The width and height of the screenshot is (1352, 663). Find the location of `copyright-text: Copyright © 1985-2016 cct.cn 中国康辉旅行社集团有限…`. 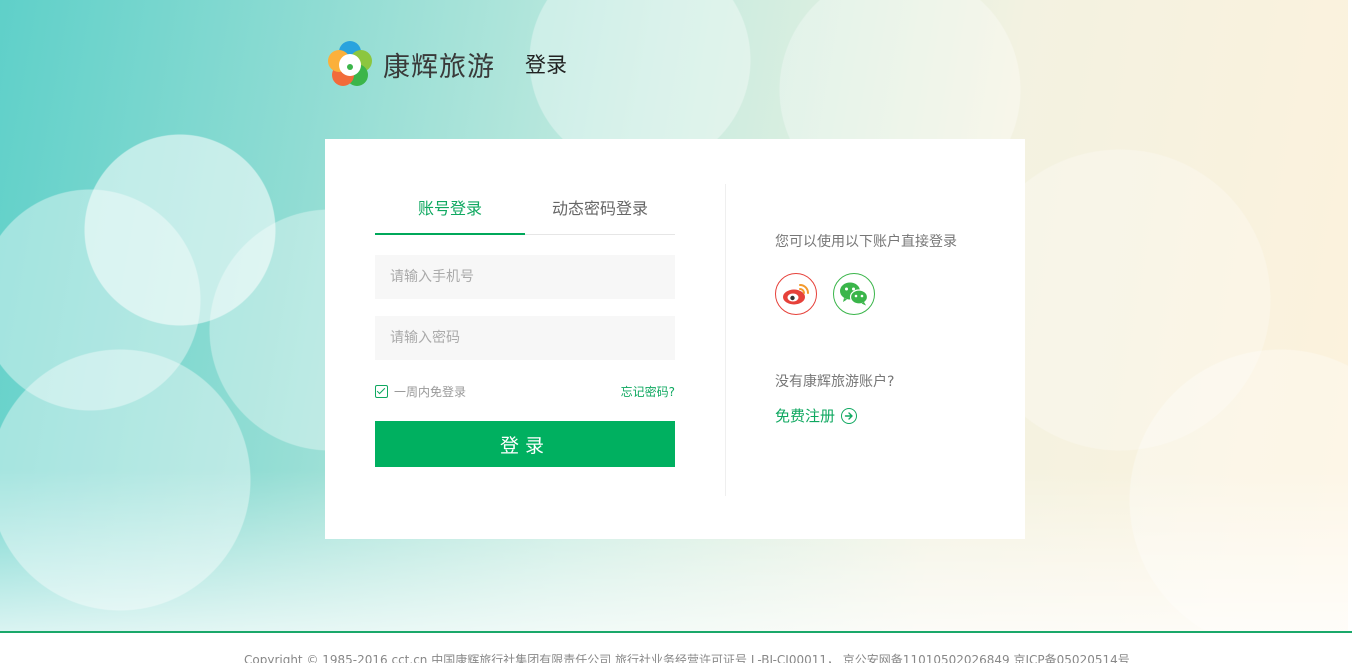

copyright-text: Copyright © 1985-2016 cct.cn 中国康辉旅行社集团有限… is located at coordinates (687, 658).